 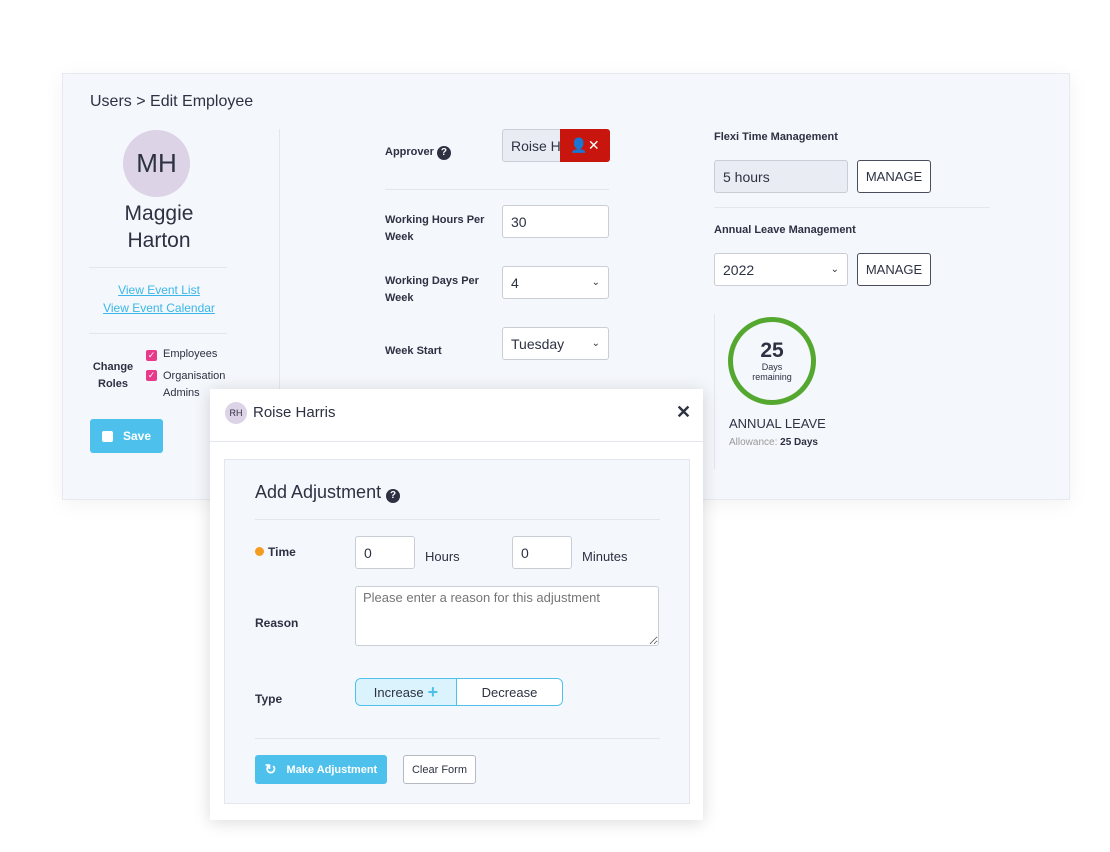 What do you see at coordinates (294, 412) in the screenshot?
I see `modal-user-name: Roise Harris` at bounding box center [294, 412].